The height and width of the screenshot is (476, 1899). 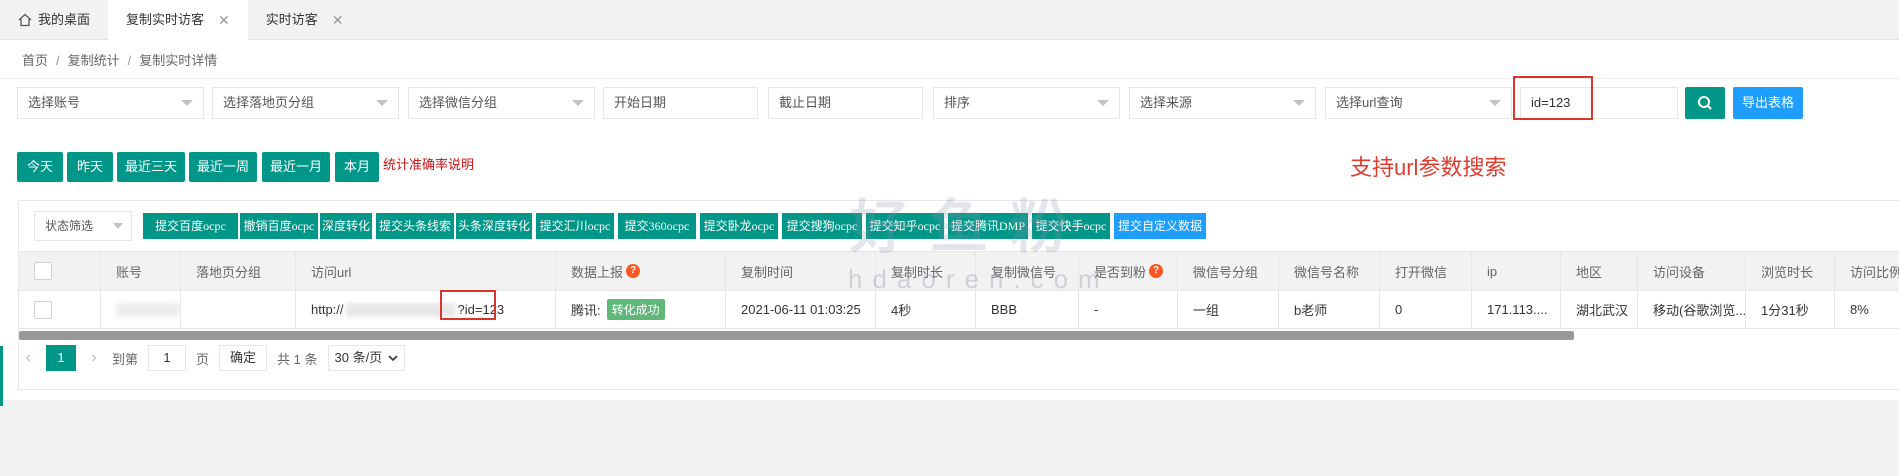 What do you see at coordinates (426, 271) in the screenshot?
I see `header-visit-url: 访问url` at bounding box center [426, 271].